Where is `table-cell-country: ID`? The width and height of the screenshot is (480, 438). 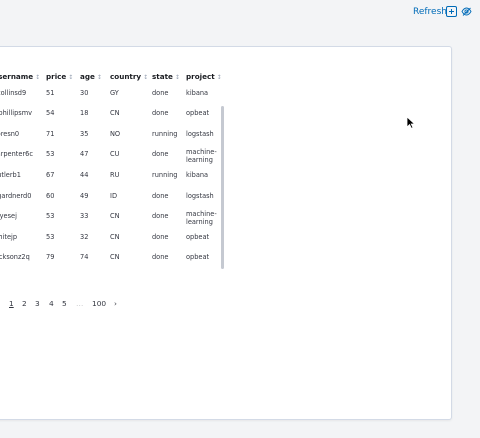 table-cell-country: ID is located at coordinates (114, 196).